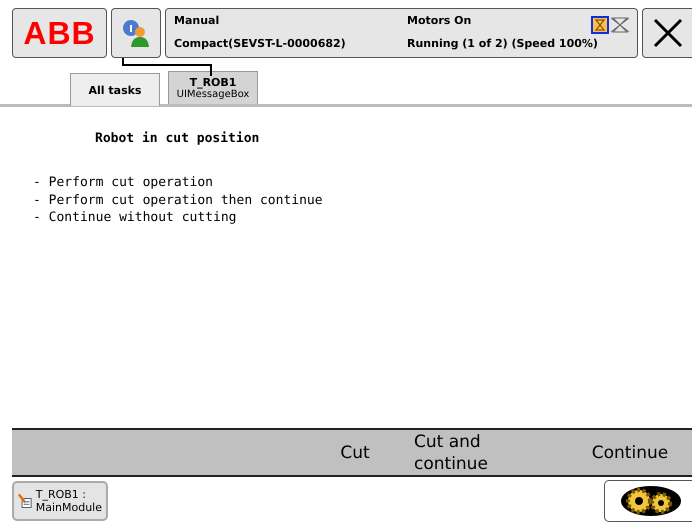  I want to click on info-person-icon, so click(136, 33).